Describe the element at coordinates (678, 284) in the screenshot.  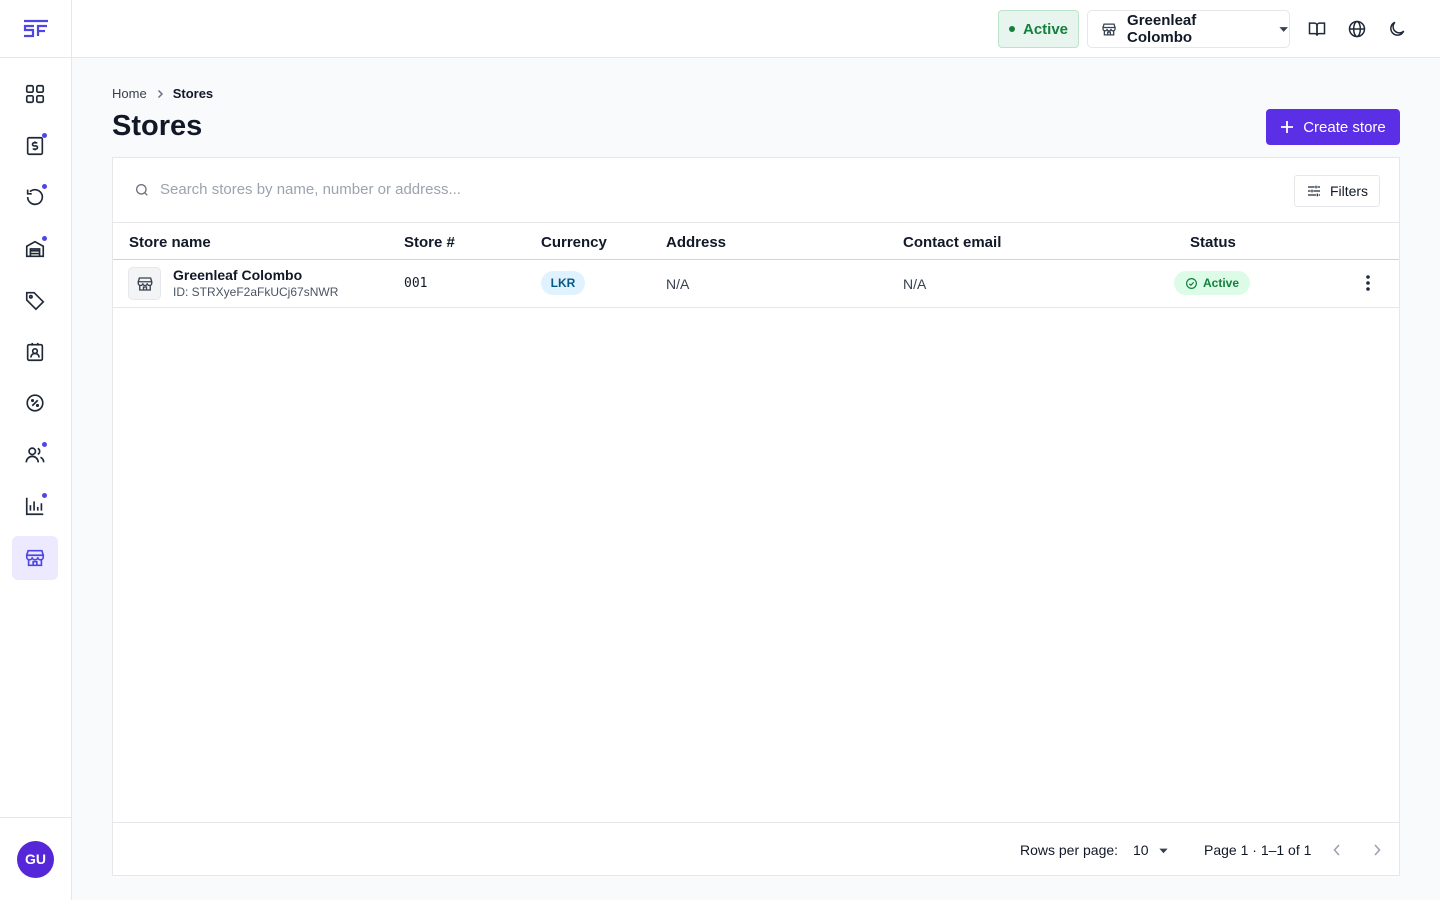
I see `store-address: N/A` at that location.